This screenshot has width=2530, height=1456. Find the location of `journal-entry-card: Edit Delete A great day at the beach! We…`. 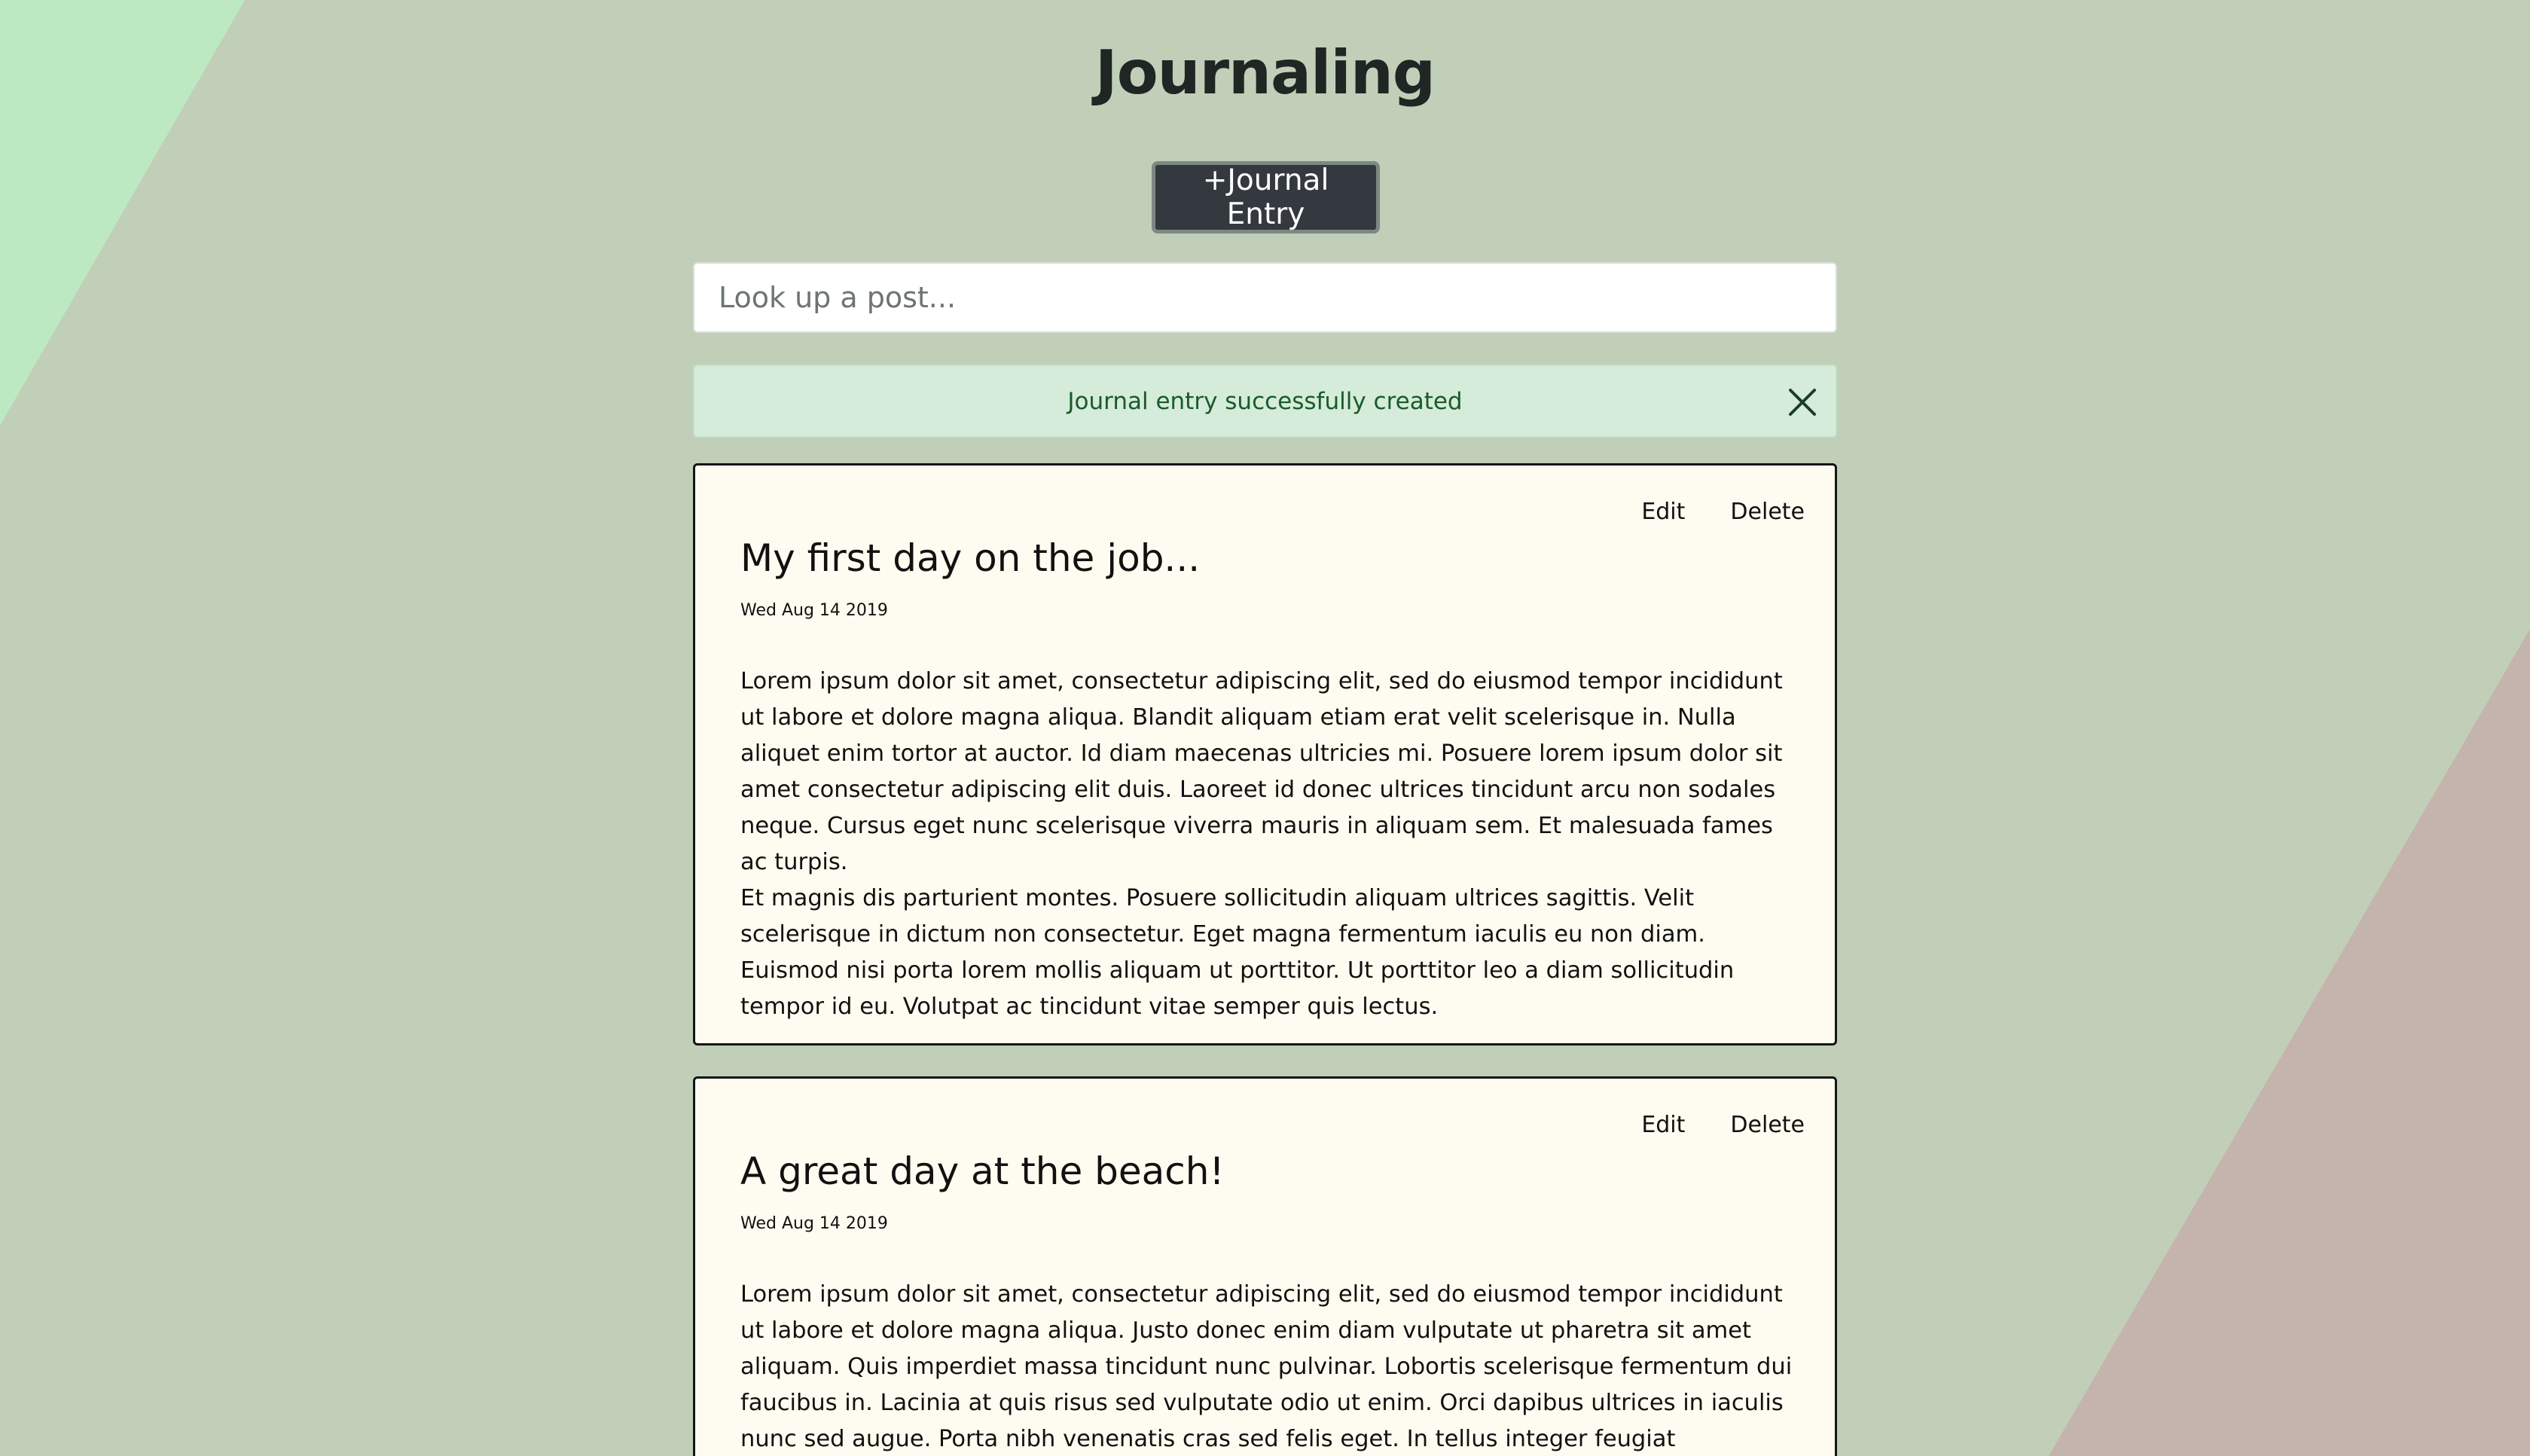

journal-entry-card: Edit Delete A great day at the beach! We… is located at coordinates (1265, 1266).